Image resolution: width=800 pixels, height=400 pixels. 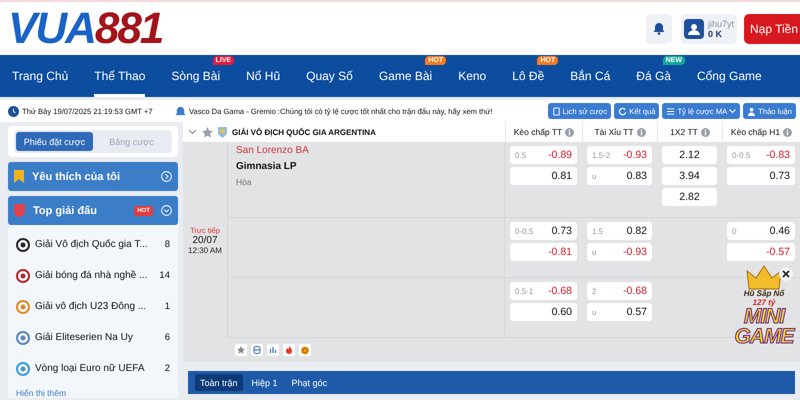 I want to click on period-tab: Toàn trận, so click(x=219, y=382).